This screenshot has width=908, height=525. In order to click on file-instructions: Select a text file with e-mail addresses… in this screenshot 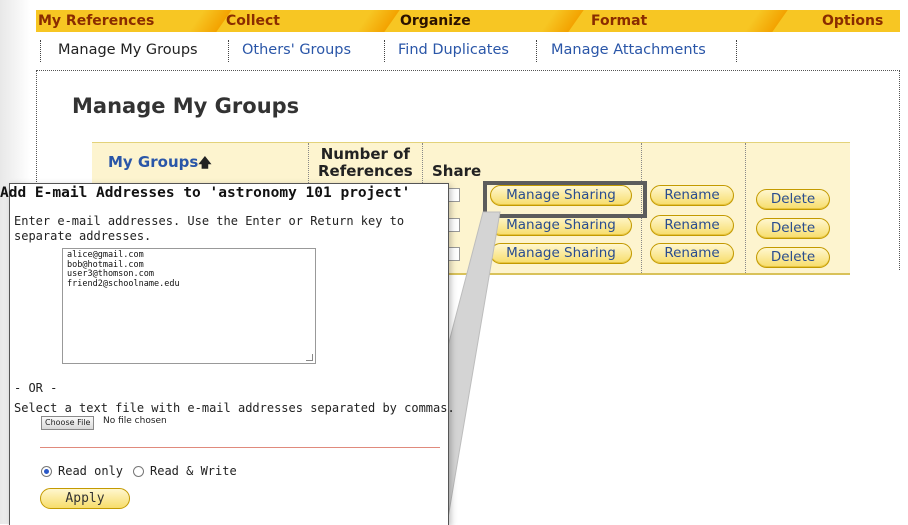, I will do `click(234, 408)`.